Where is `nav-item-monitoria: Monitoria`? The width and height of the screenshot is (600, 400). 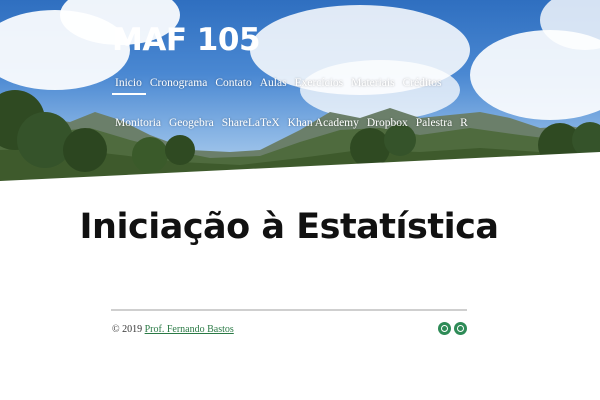 nav-item-monitoria: Monitoria is located at coordinates (138, 123).